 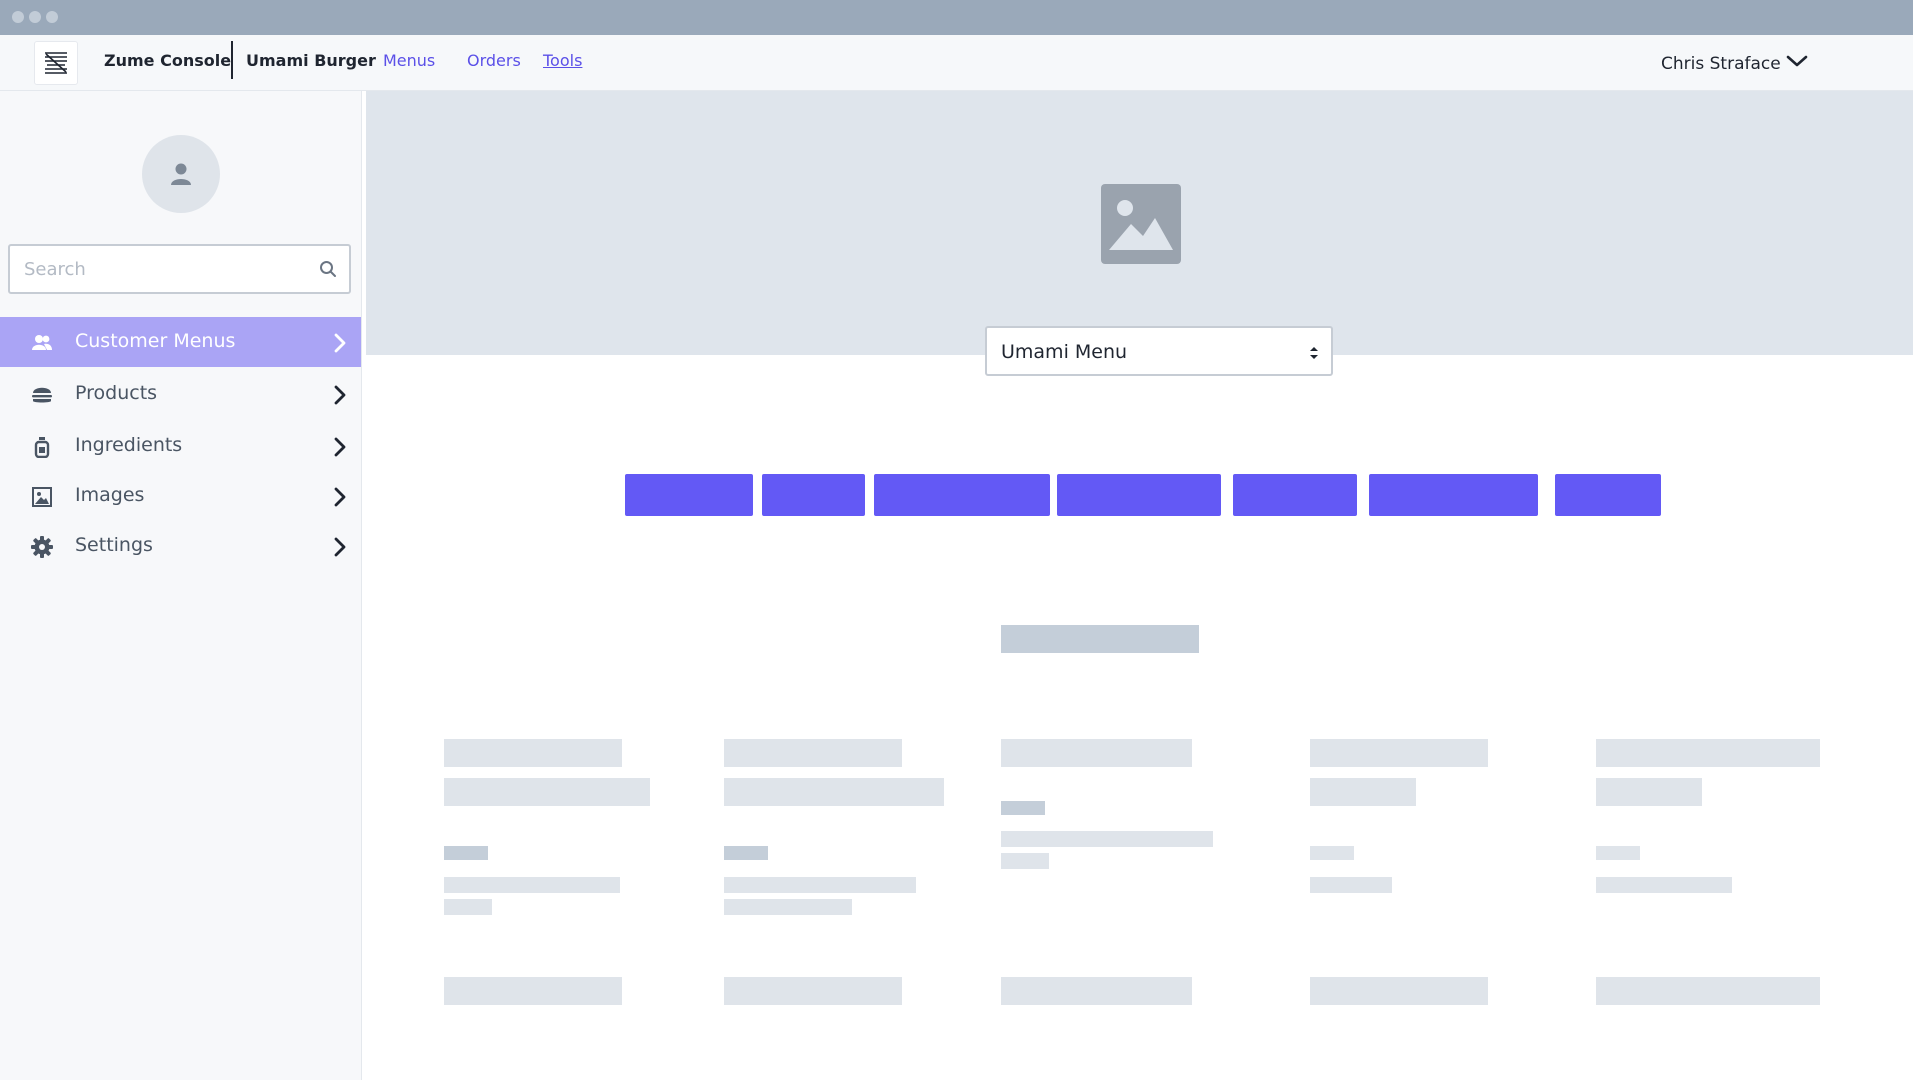 I want to click on brand-divider, so click(x=232, y=60).